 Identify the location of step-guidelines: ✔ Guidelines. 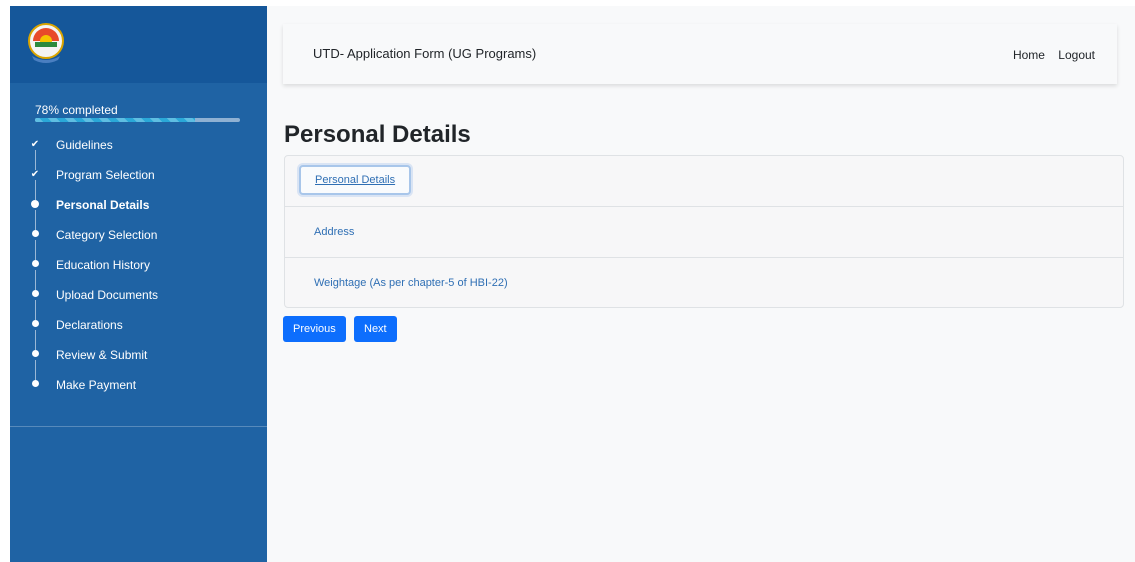
(138, 150).